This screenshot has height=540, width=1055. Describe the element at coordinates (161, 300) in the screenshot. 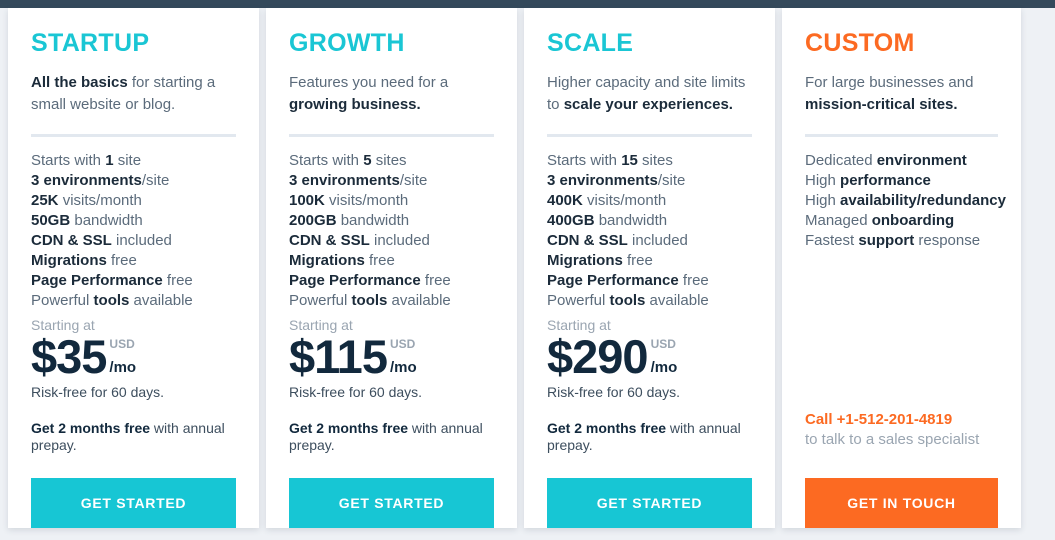

I see `feature-post: available` at that location.